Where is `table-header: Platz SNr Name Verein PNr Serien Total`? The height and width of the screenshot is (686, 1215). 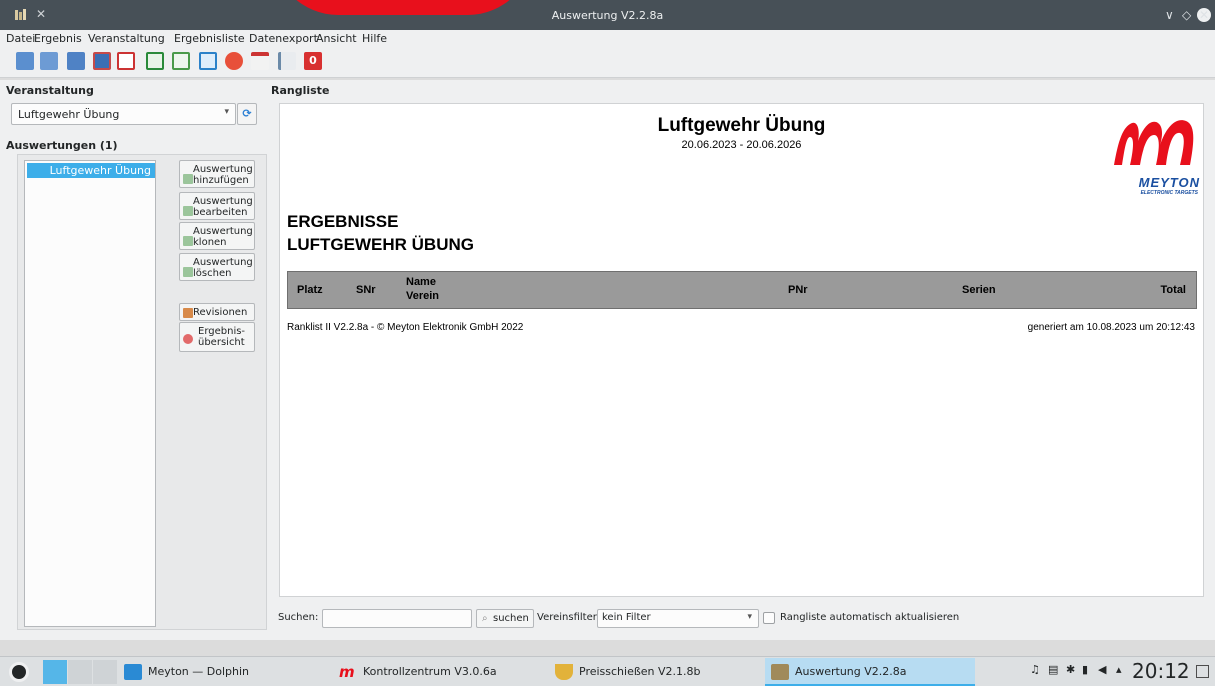
table-header: Platz SNr Name Verein PNr Serien Total is located at coordinates (742, 290).